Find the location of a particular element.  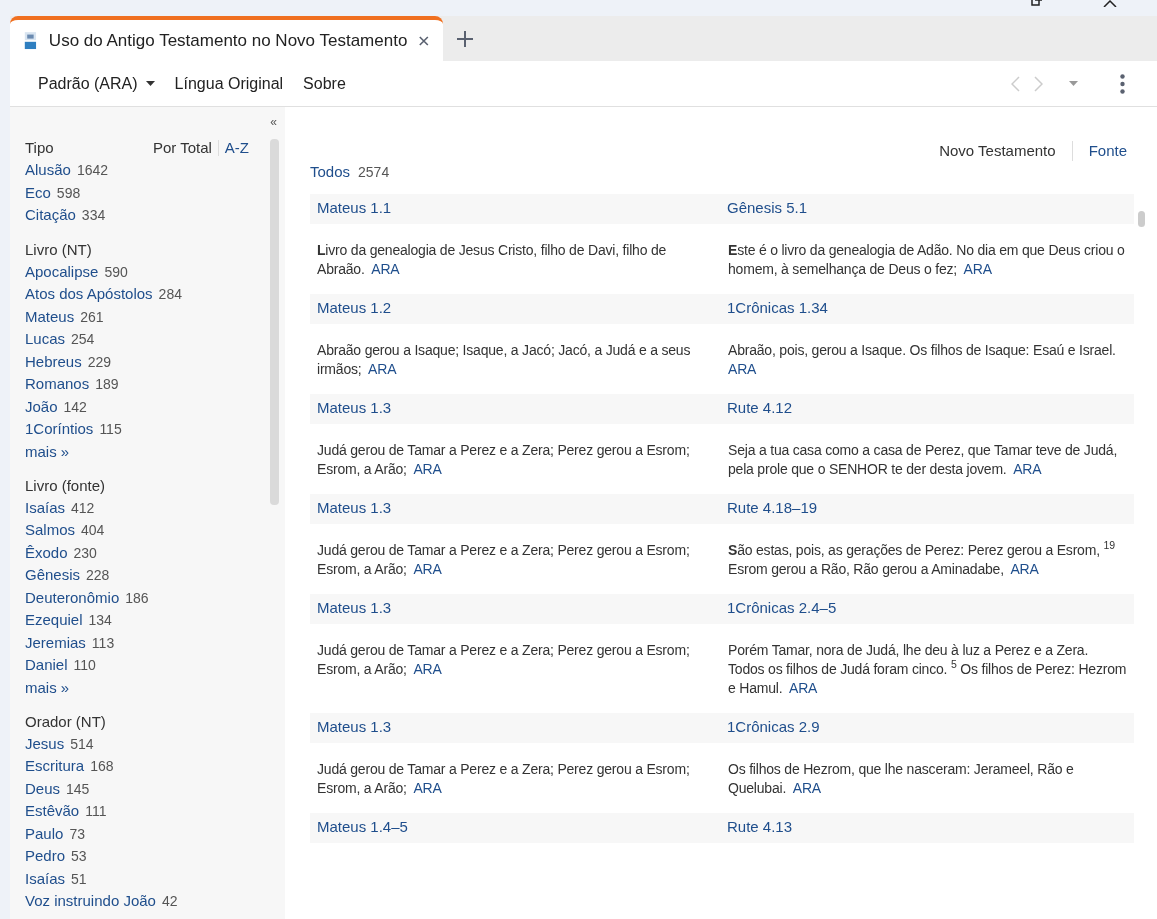

filter-link: Ezequiel is located at coordinates (54, 620).